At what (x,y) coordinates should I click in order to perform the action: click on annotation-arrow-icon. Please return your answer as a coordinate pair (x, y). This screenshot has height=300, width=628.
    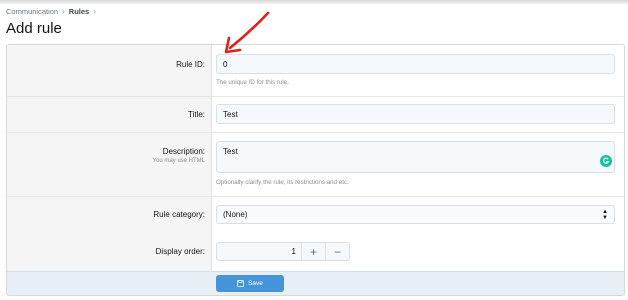
    Looking at the image, I should click on (247, 32).